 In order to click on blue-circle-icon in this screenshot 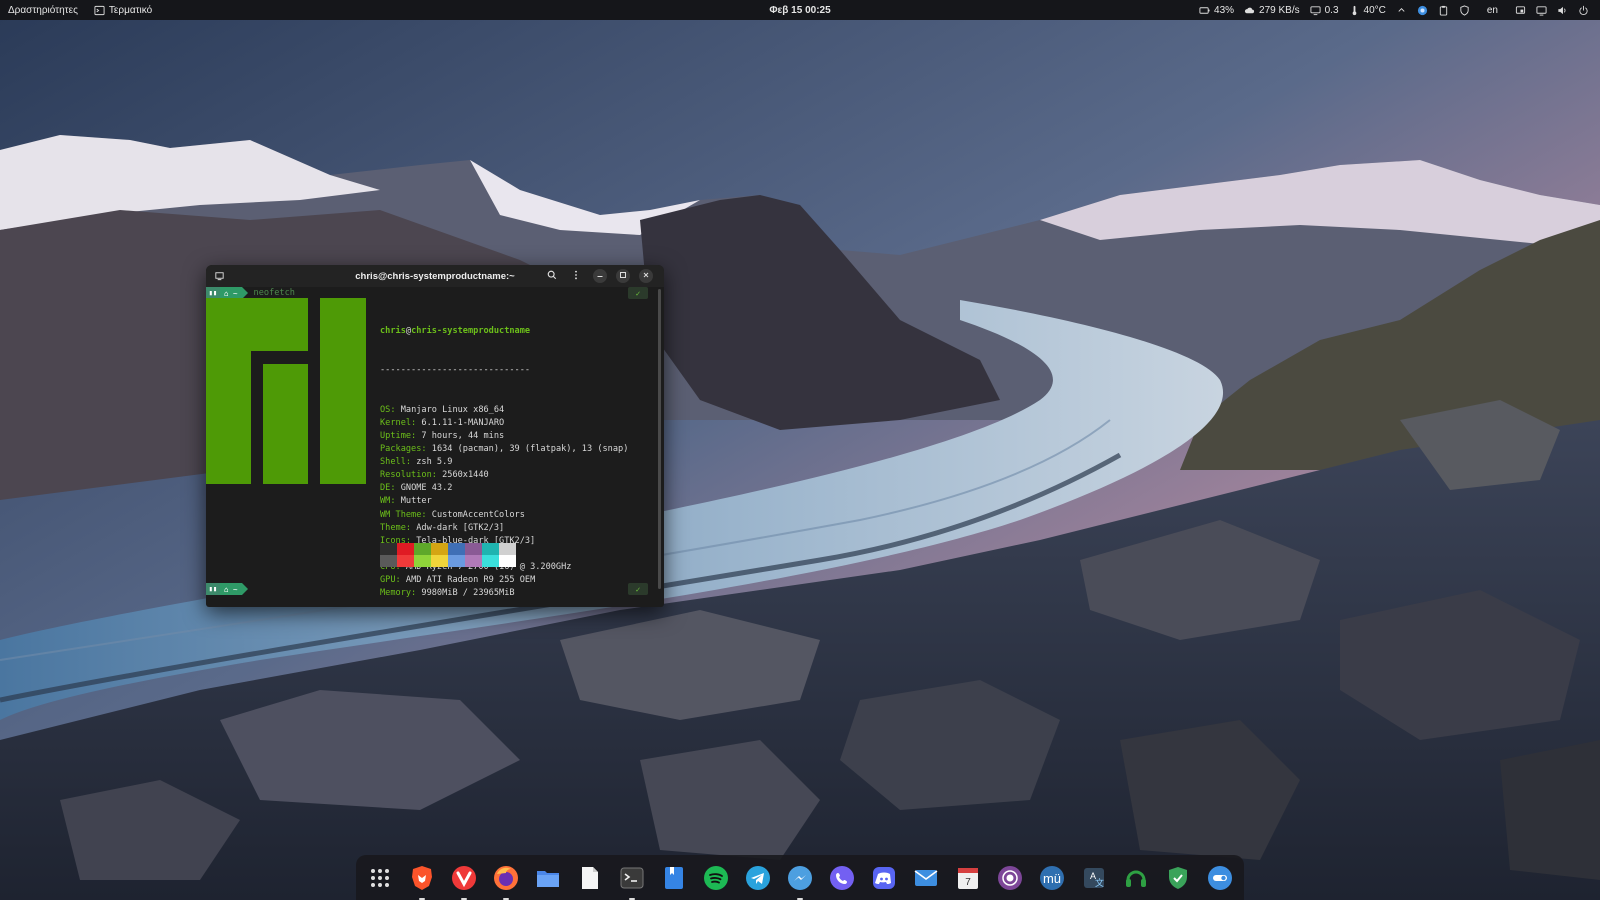, I will do `click(1422, 10)`.